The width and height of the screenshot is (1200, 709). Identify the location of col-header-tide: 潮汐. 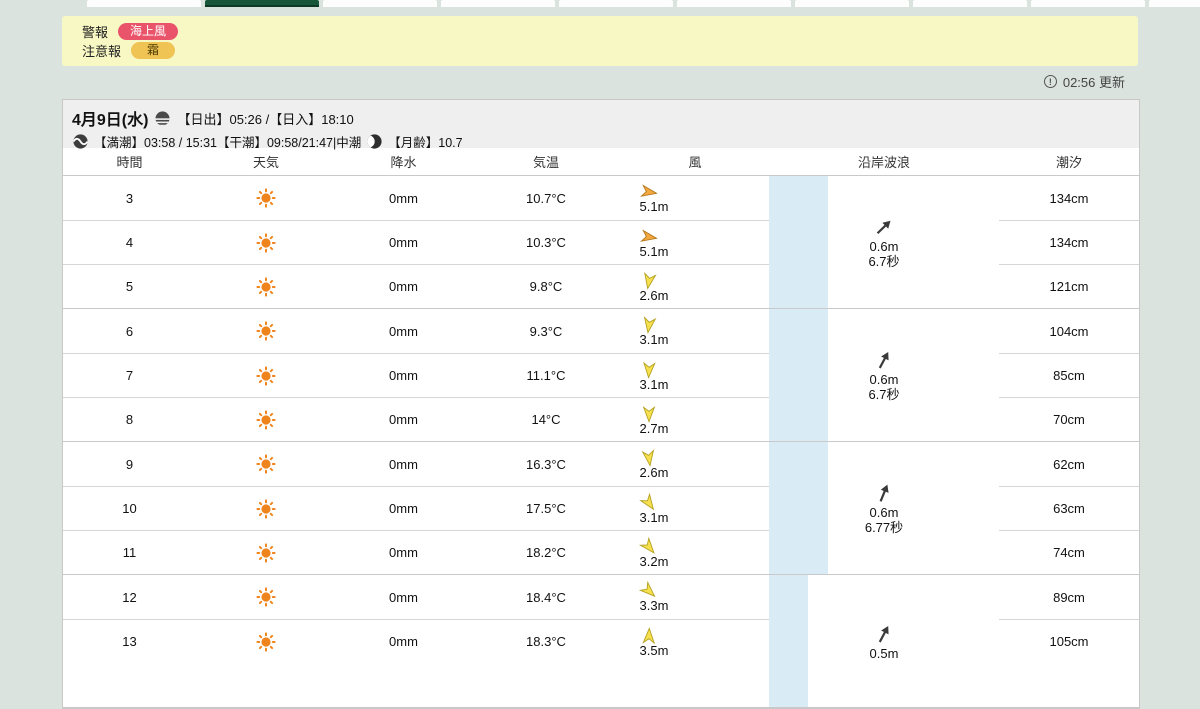
(1068, 162).